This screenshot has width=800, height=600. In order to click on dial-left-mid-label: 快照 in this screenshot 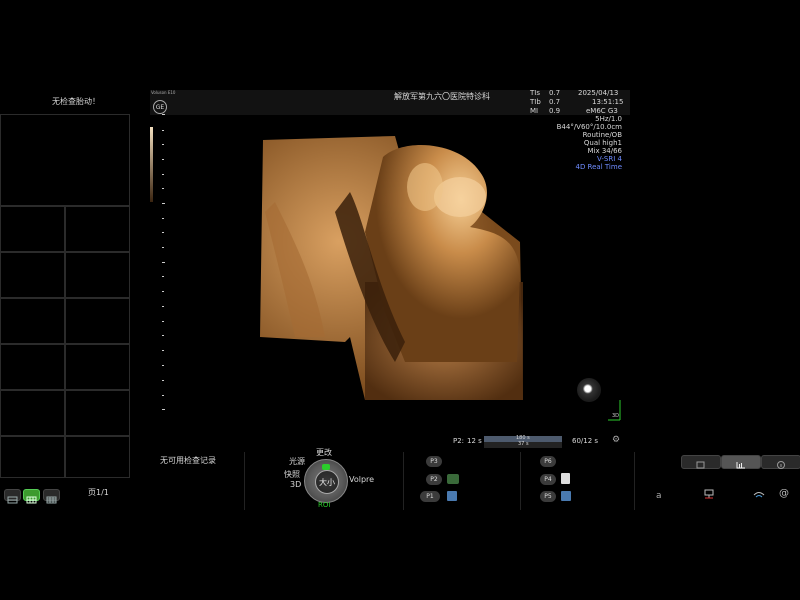, I will do `click(292, 474)`.